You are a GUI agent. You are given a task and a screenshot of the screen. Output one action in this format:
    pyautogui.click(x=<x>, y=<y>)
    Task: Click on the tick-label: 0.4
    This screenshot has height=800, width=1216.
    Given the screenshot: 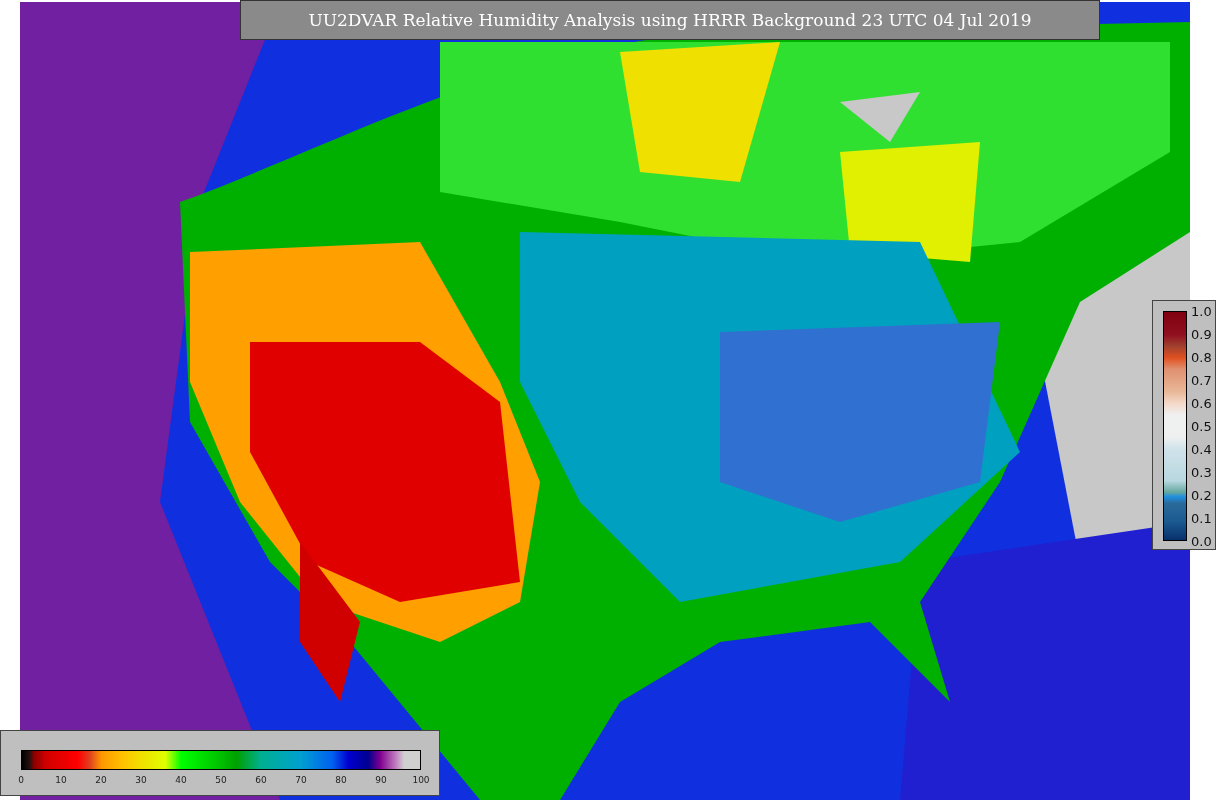 What is the action you would take?
    pyautogui.click(x=1201, y=449)
    